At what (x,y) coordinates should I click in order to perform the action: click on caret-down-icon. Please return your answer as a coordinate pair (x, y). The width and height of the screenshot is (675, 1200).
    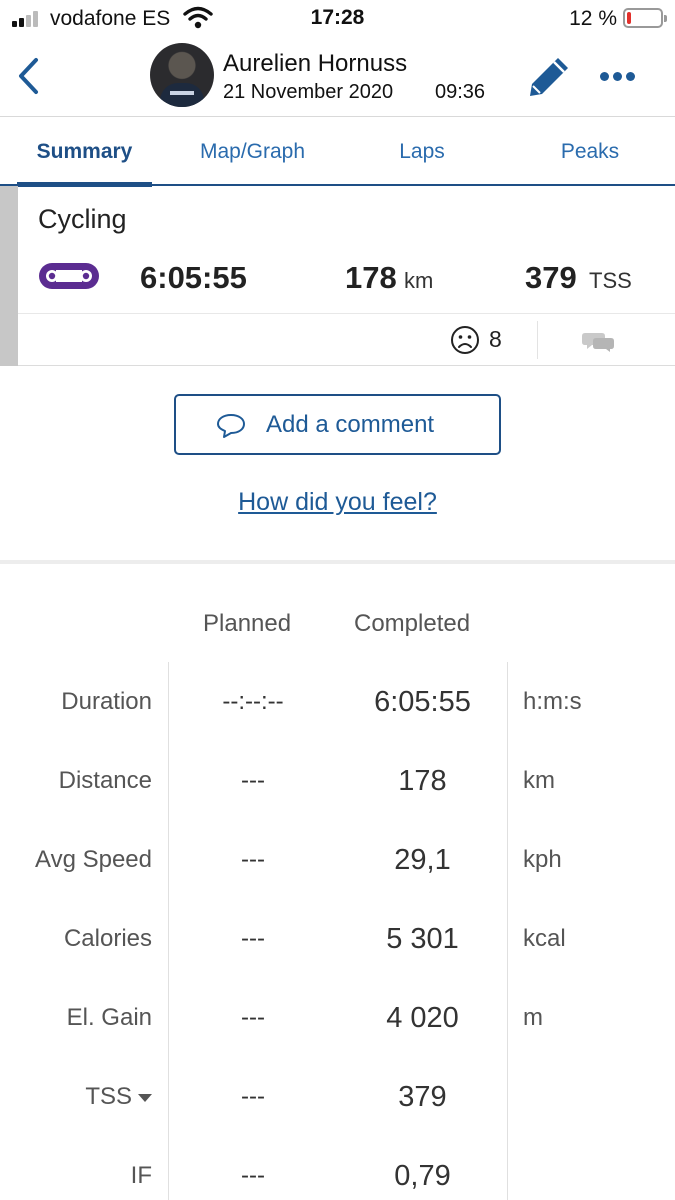
    Looking at the image, I should click on (145, 1097).